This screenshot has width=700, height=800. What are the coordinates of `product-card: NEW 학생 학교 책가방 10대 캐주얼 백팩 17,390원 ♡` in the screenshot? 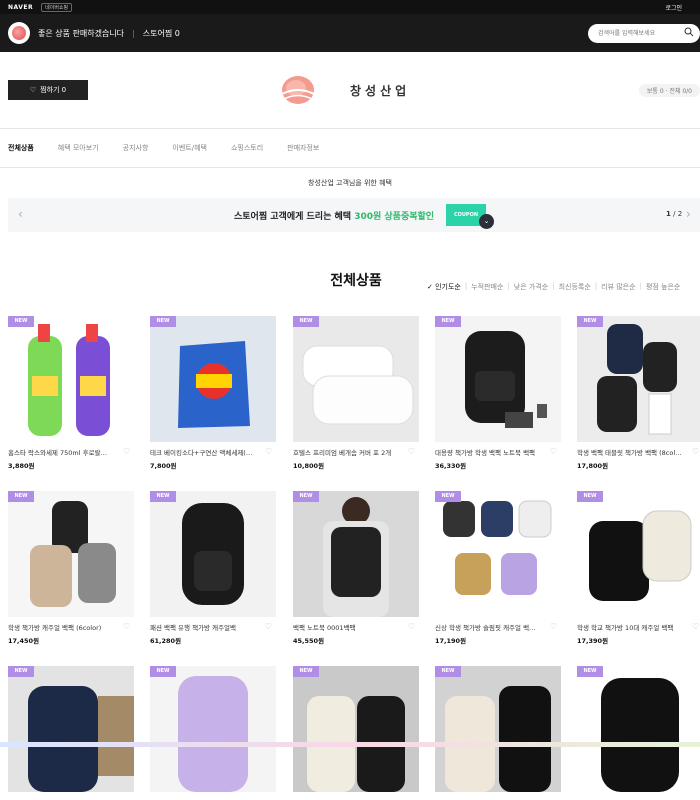 It's located at (638, 568).